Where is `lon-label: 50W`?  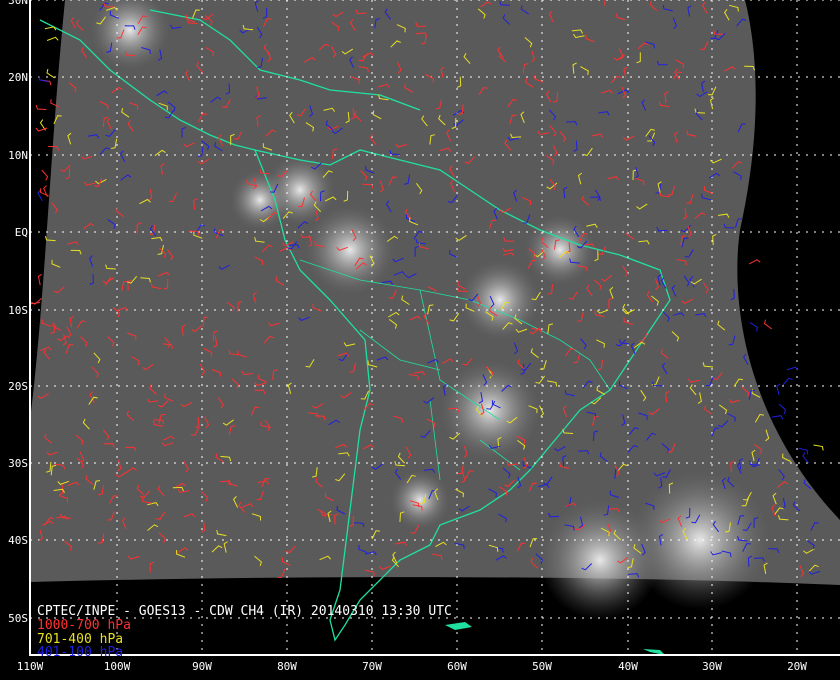
lon-label: 50W is located at coordinates (542, 666).